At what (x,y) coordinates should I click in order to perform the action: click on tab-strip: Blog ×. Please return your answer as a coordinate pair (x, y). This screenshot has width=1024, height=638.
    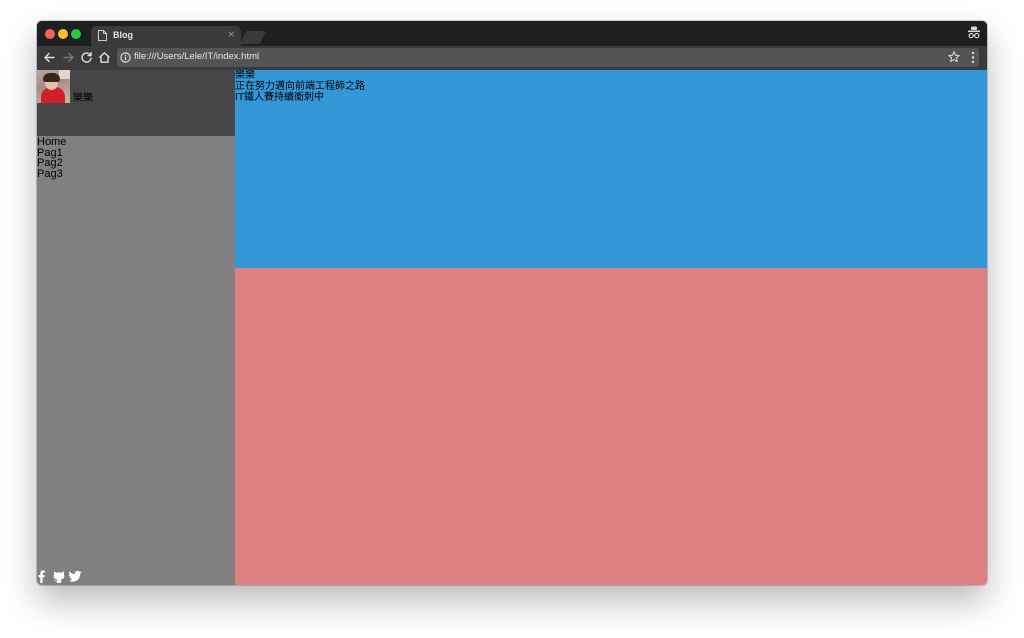
    Looking at the image, I should click on (512, 33).